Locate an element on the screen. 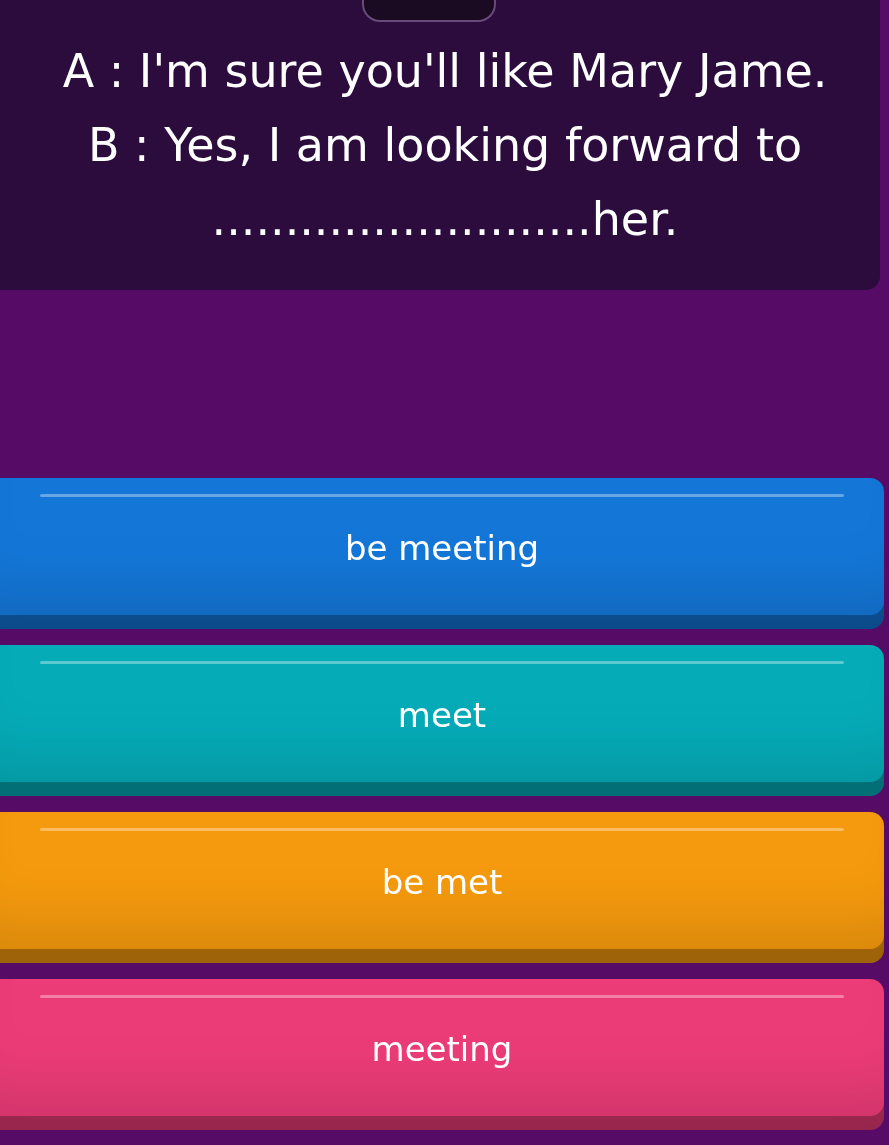  answer-button: meet is located at coordinates (442, 720).